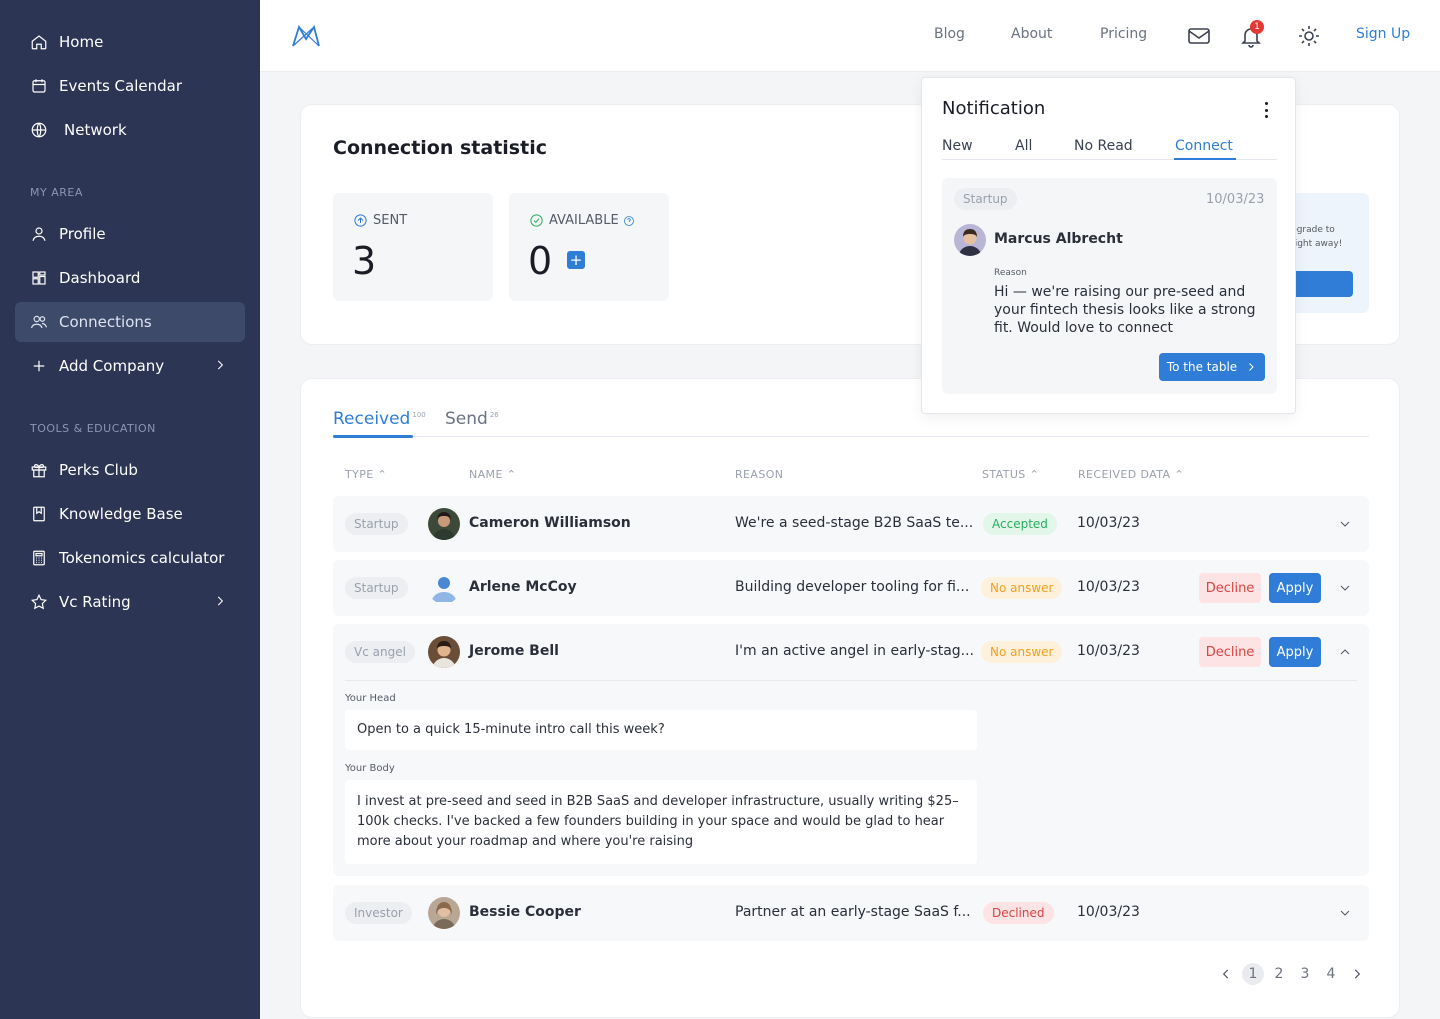 The width and height of the screenshot is (1440, 1019). Describe the element at coordinates (130, 86) in the screenshot. I see `sidebar-item-events-calendar: Events Calendar` at that location.